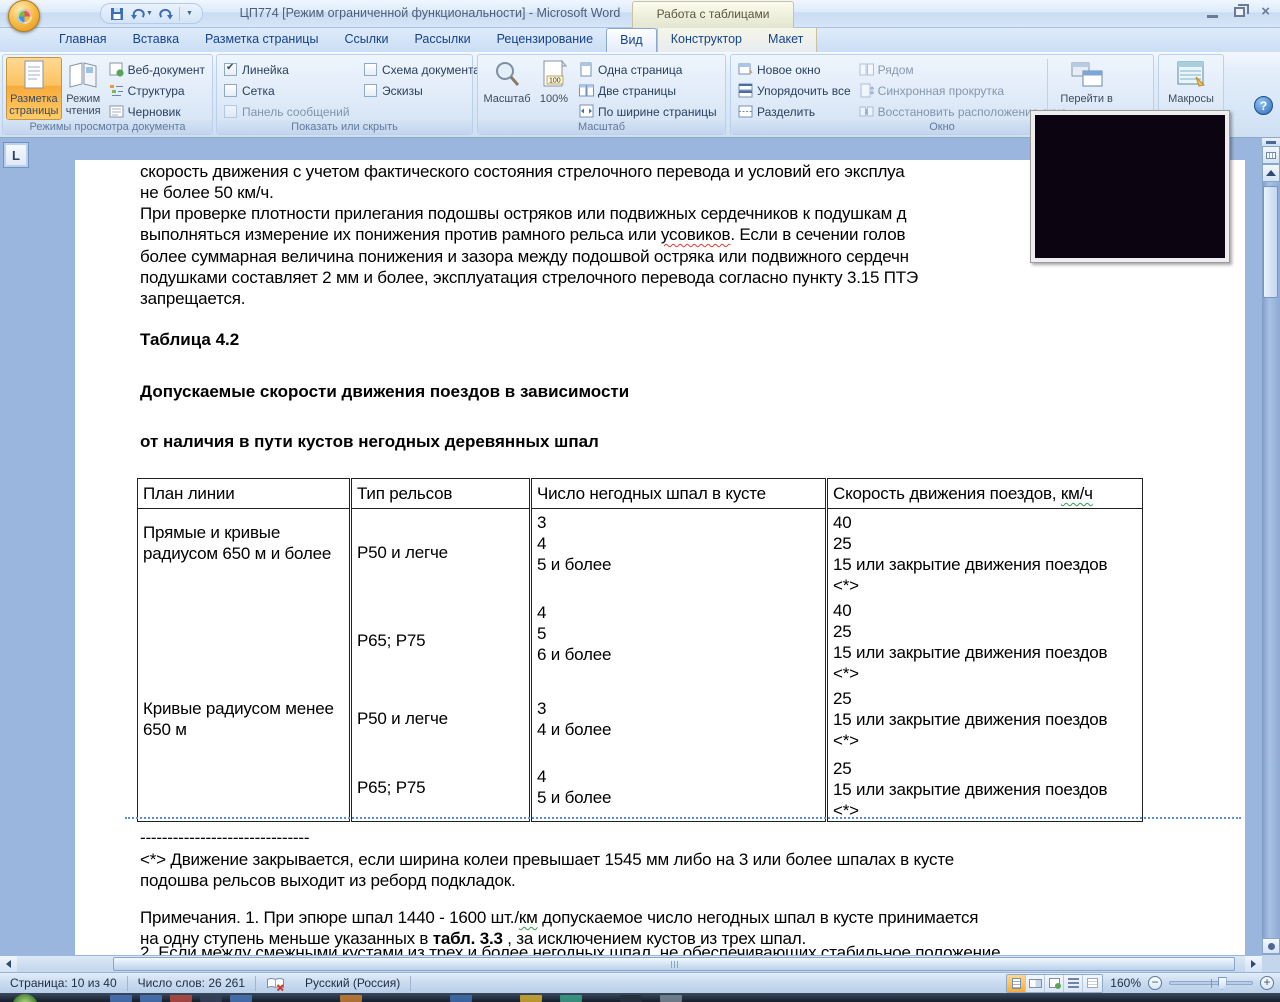 This screenshot has height=1002, width=1280. I want to click on arrange-all-label: Упорядочить все, so click(804, 90).